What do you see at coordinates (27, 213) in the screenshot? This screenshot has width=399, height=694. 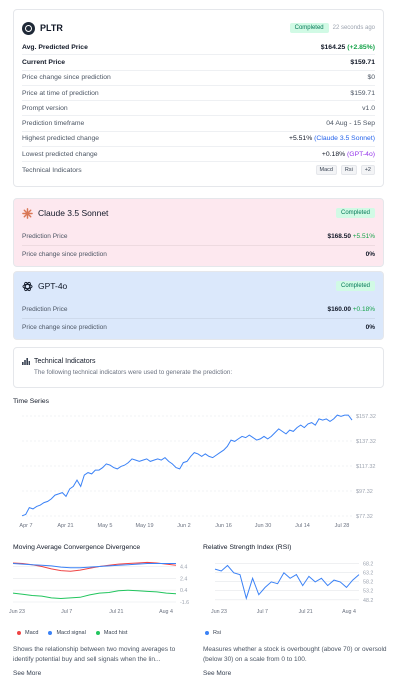 I see `claude-logo-icon` at bounding box center [27, 213].